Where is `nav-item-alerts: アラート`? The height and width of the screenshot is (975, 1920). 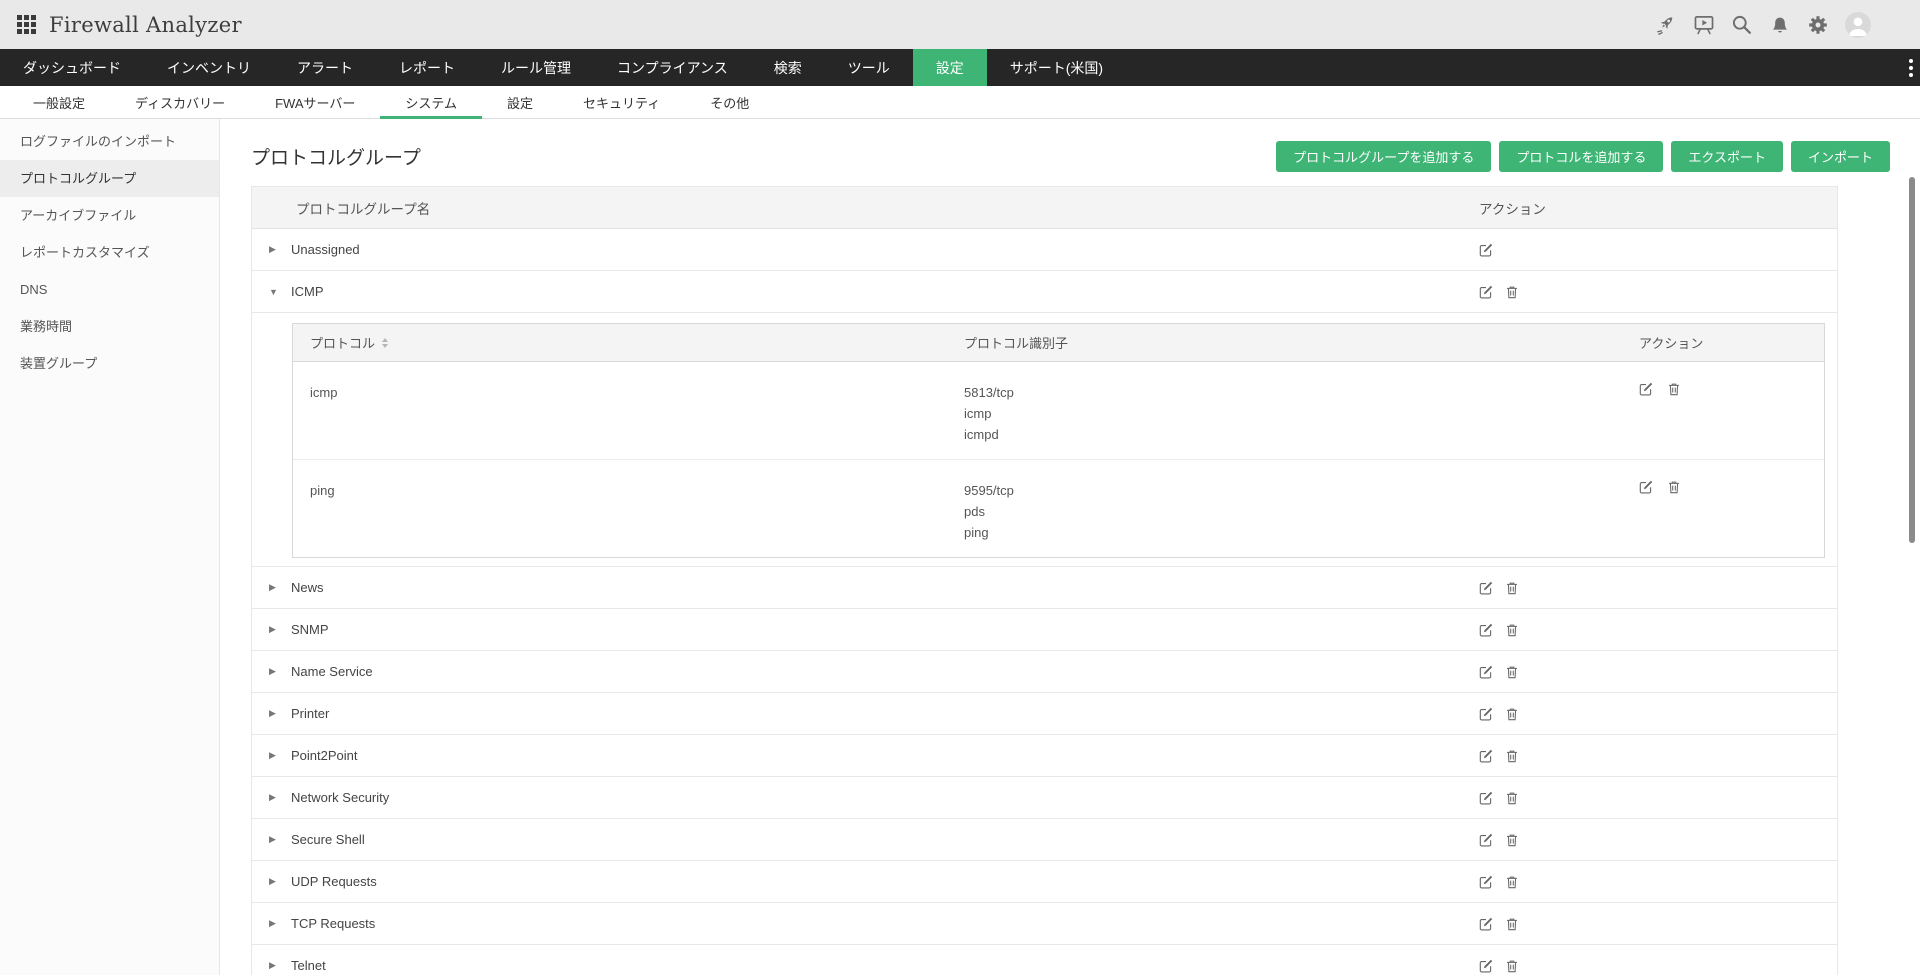
nav-item-alerts: アラート is located at coordinates (325, 67).